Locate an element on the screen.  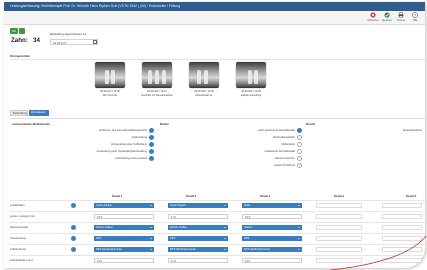
canal-table-row: Arbeitslänge [mm] 19,0 17,0 19,5 is located at coordinates (217, 260).